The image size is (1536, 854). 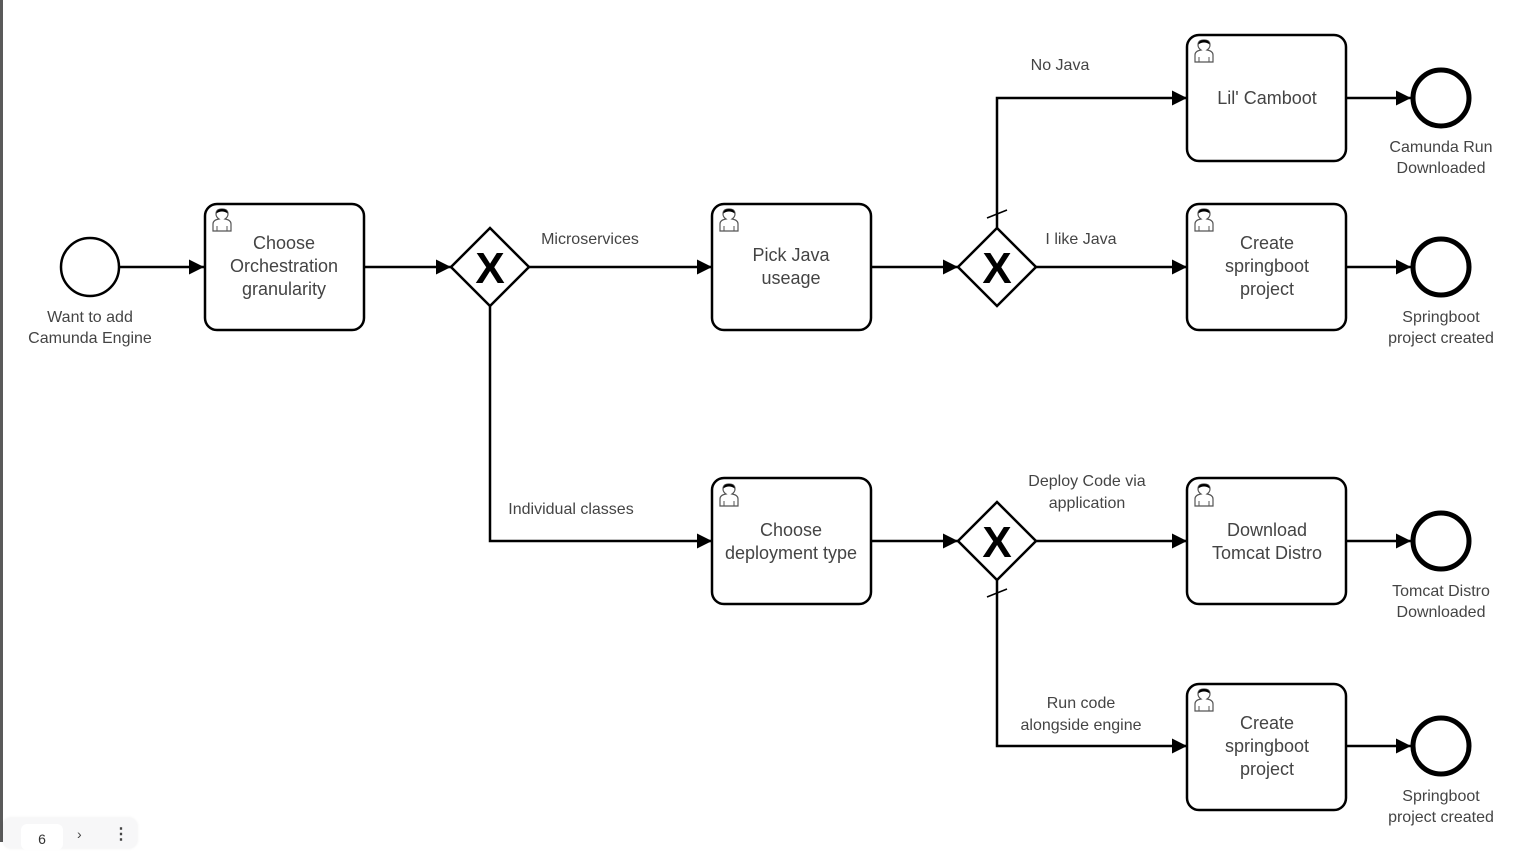 What do you see at coordinates (1441, 591) in the screenshot?
I see `end-event-label: Tomcat Distro` at bounding box center [1441, 591].